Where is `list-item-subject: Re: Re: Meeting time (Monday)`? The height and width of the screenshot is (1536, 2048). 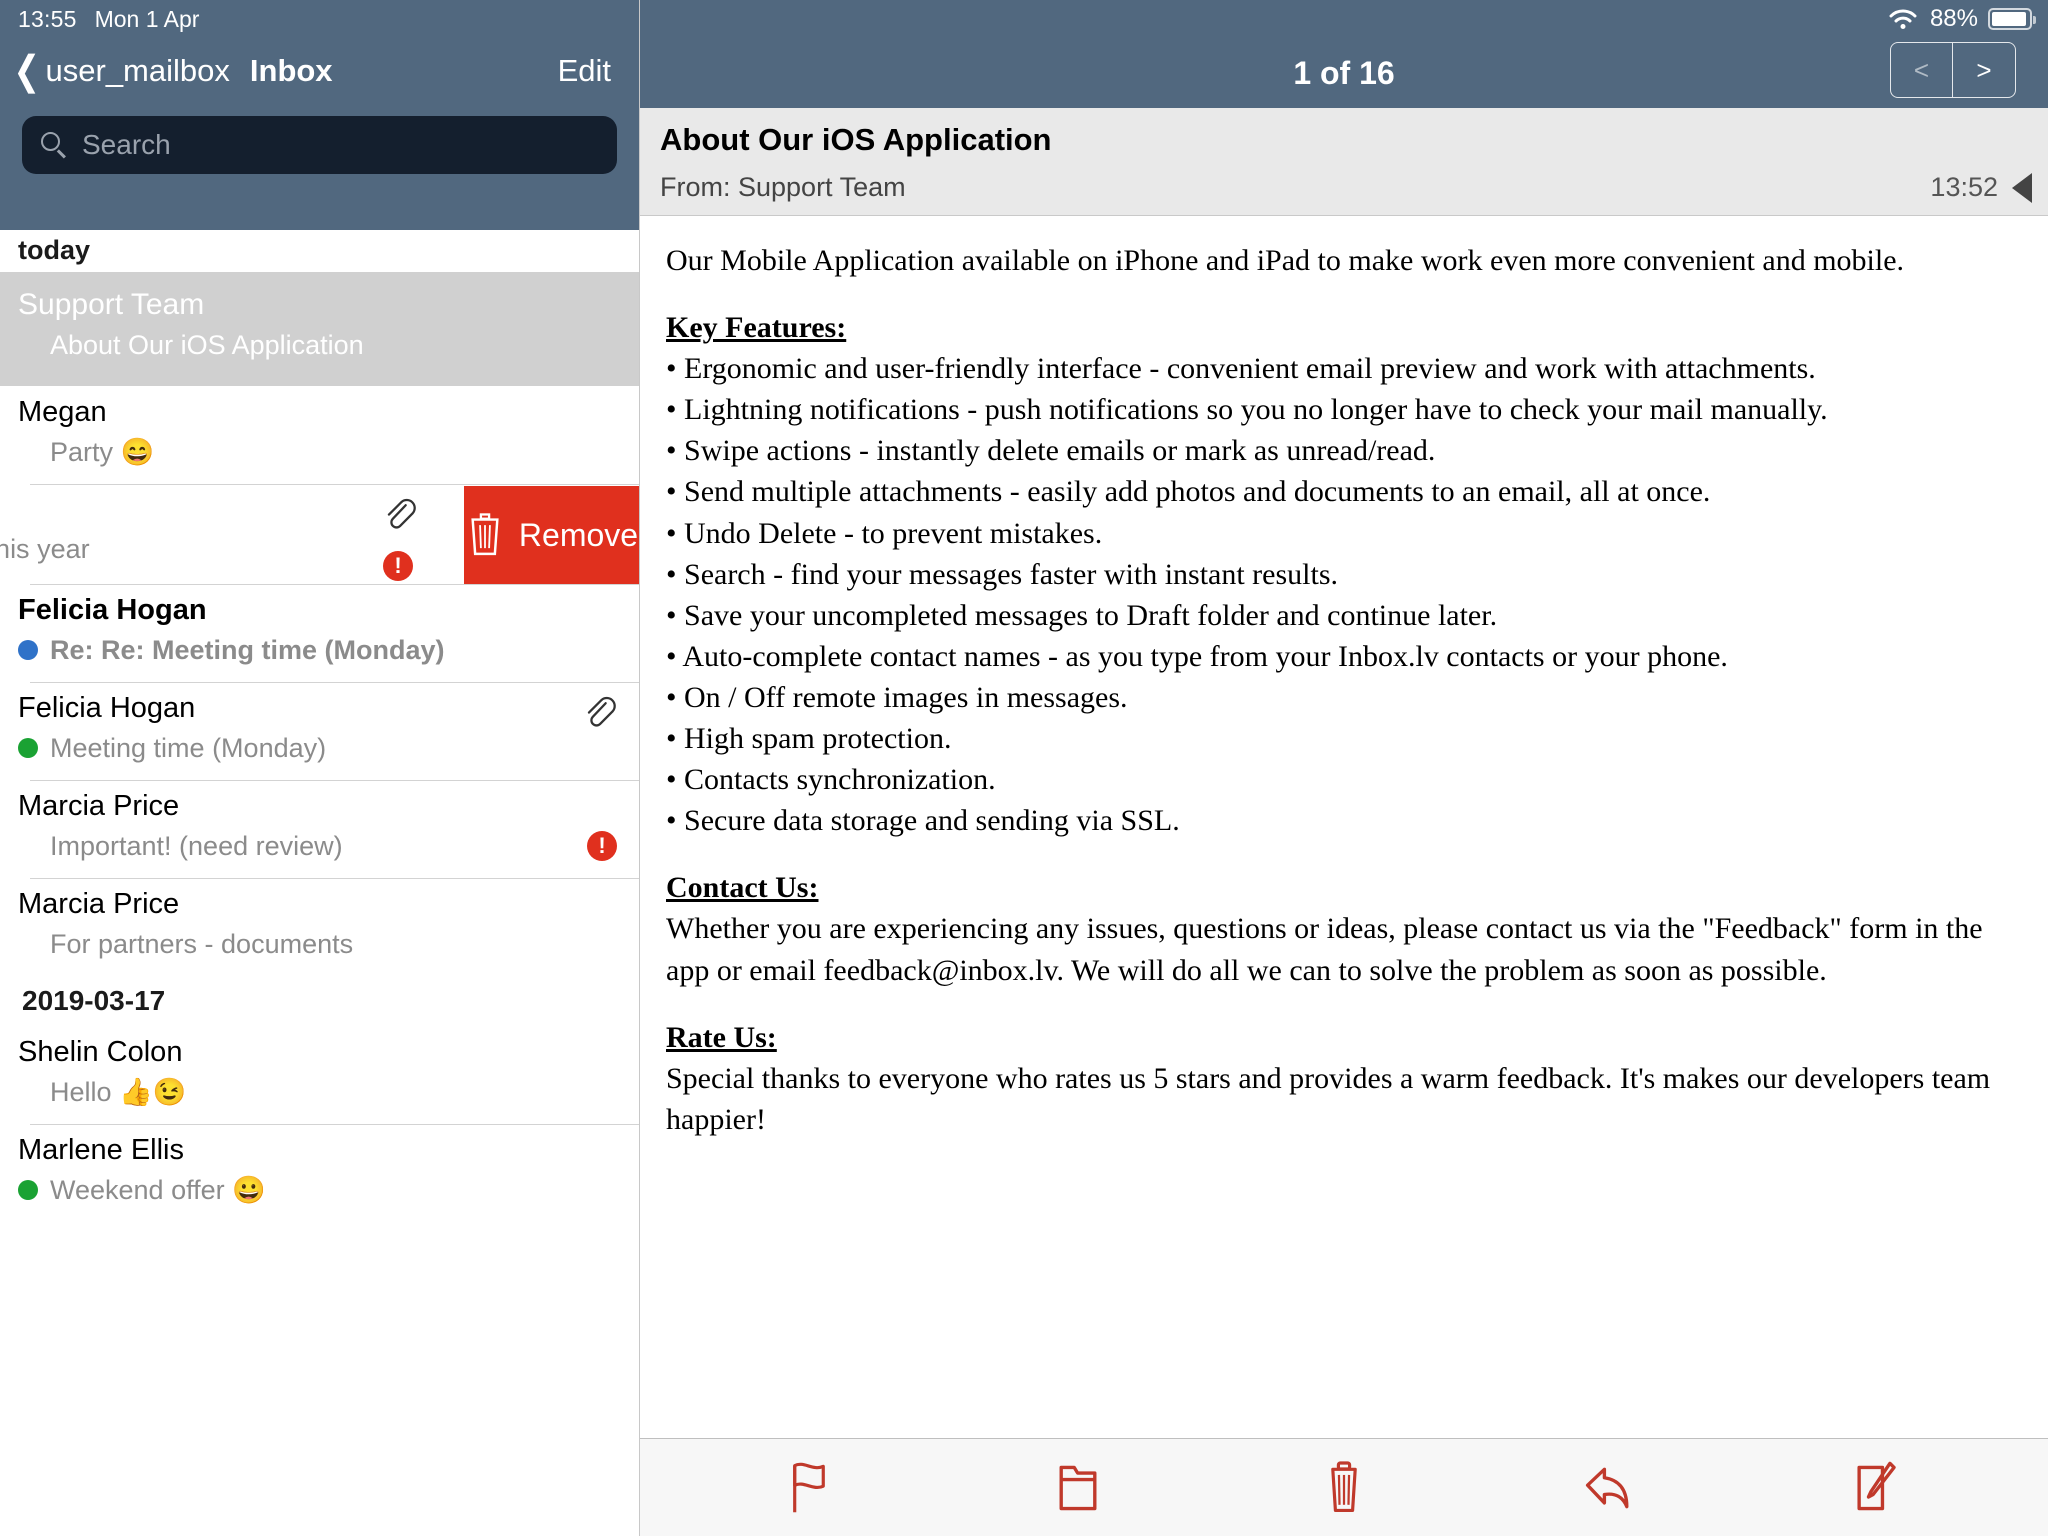
list-item-subject: Re: Re: Meeting time (Monday) is located at coordinates (247, 649).